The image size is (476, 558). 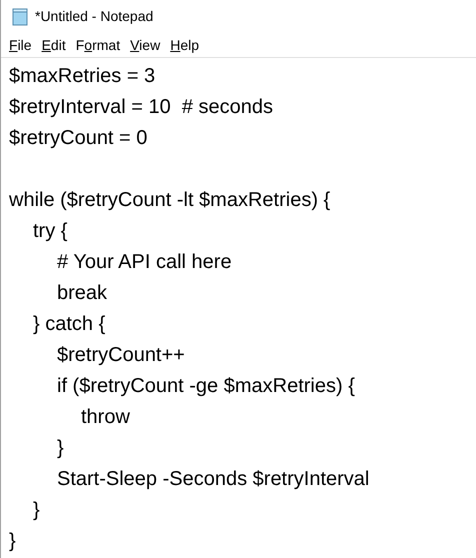 I want to click on code-line: $maxRetries = 3, so click(x=82, y=76).